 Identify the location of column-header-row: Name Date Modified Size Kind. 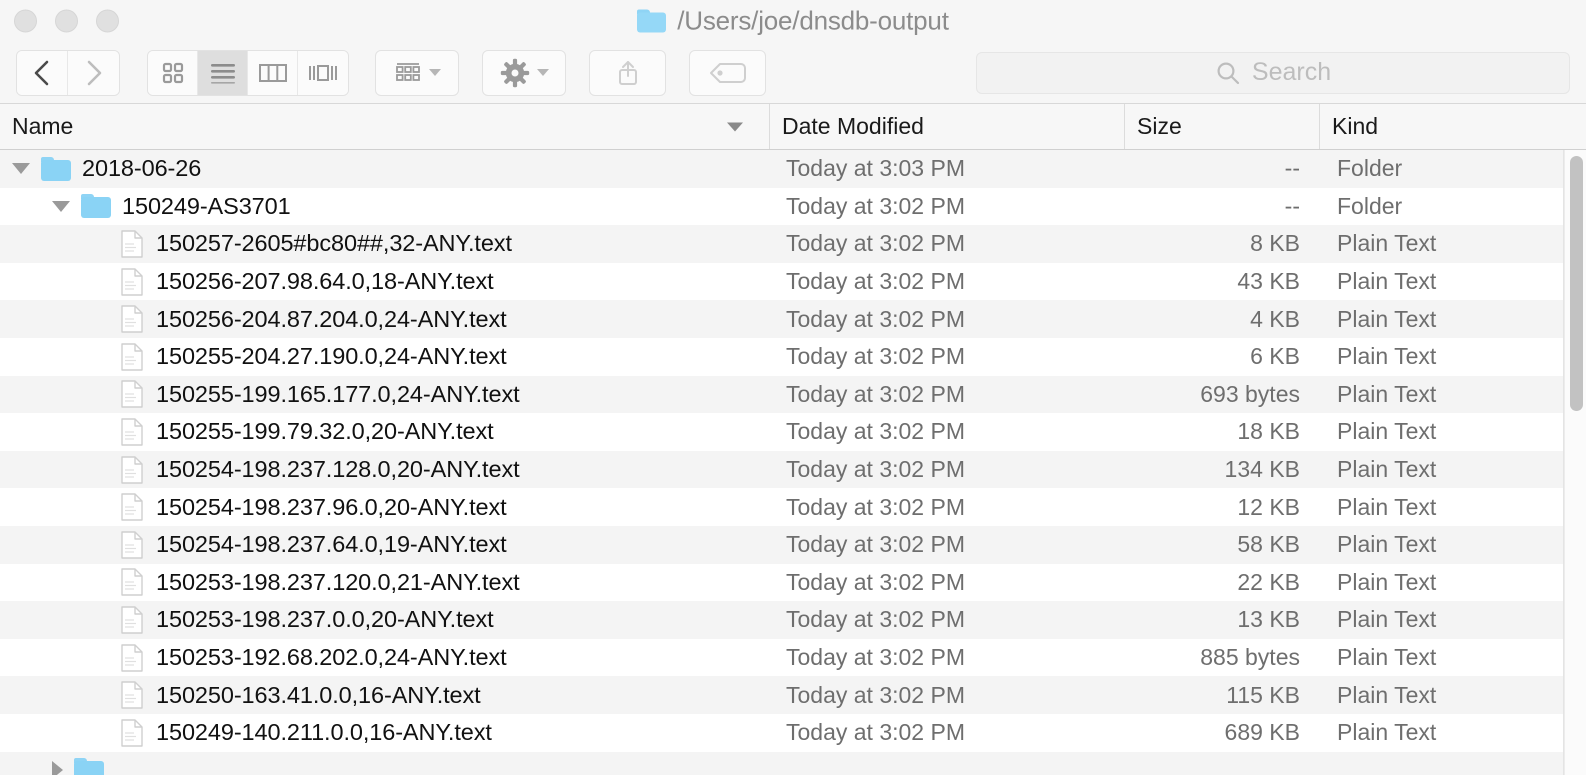
(793, 127).